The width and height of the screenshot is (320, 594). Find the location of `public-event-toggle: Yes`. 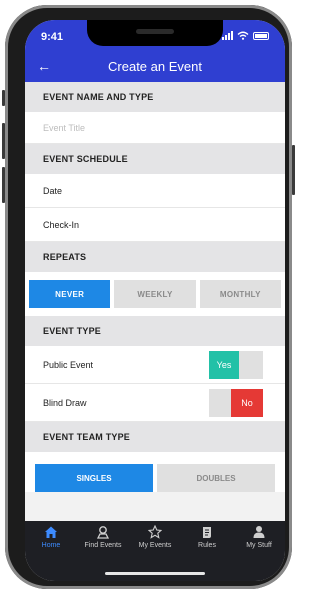

public-event-toggle: Yes is located at coordinates (236, 365).